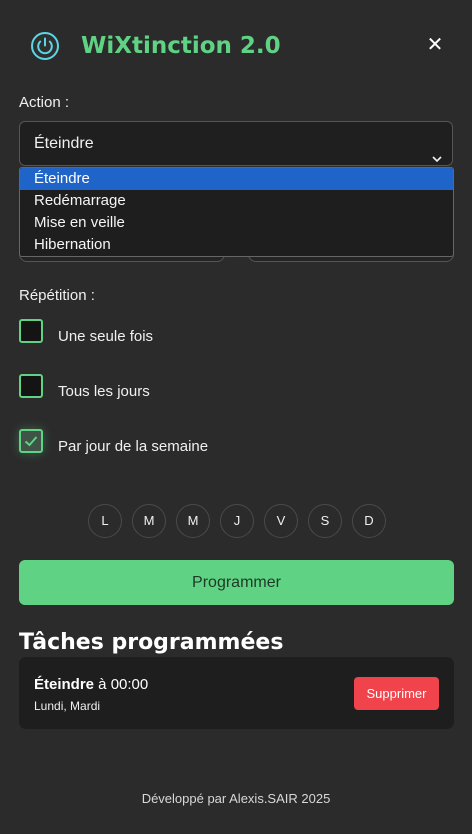  What do you see at coordinates (105, 521) in the screenshot?
I see `day-button-lundi: L` at bounding box center [105, 521].